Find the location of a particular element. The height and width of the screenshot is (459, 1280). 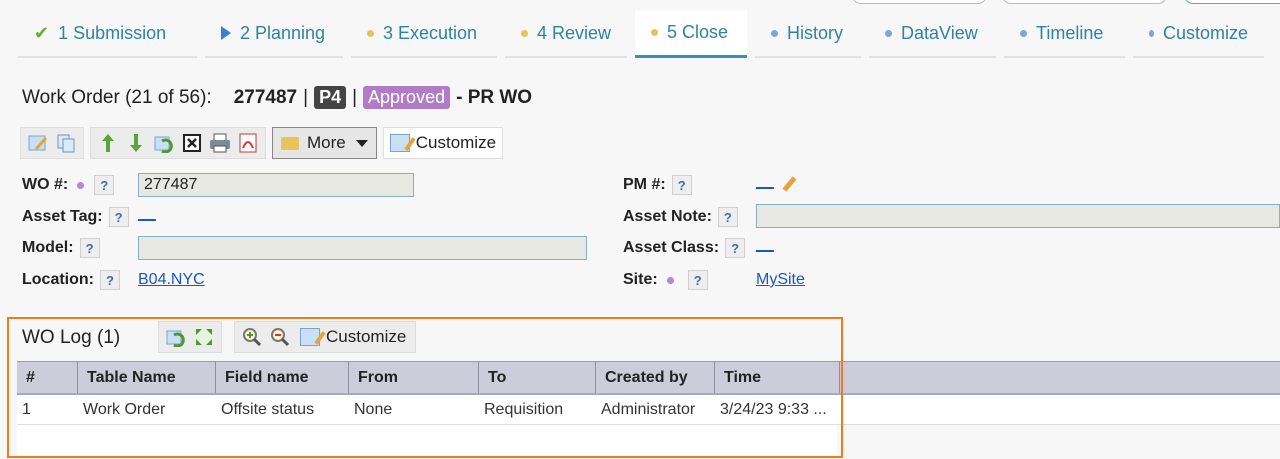

wo-number-input is located at coordinates (276, 185).